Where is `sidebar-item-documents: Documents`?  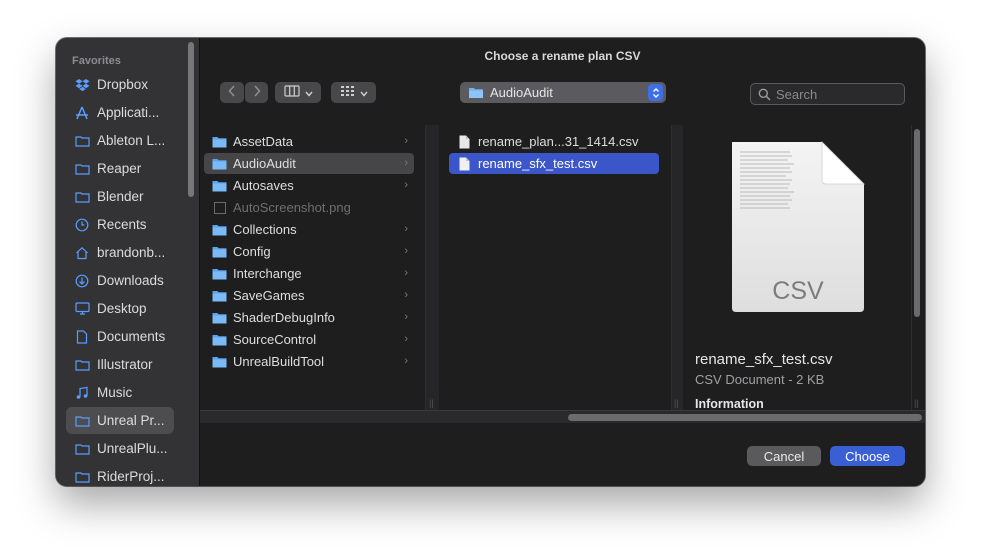
sidebar-item-documents: Documents is located at coordinates (120, 336).